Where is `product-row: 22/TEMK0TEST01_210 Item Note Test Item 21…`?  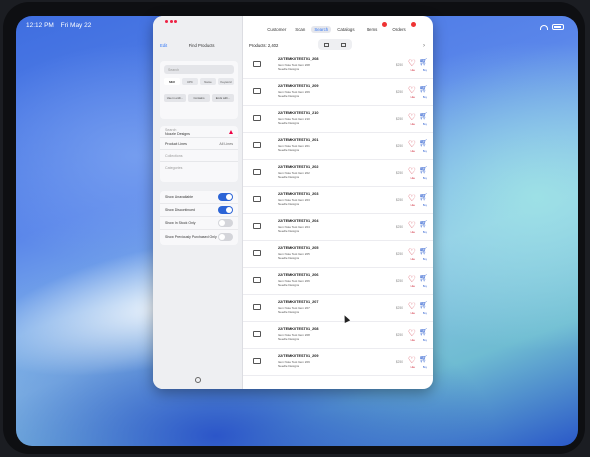 product-row: 22/TEMK0TEST01_210 Item Note Test Item 21… is located at coordinates (338, 119).